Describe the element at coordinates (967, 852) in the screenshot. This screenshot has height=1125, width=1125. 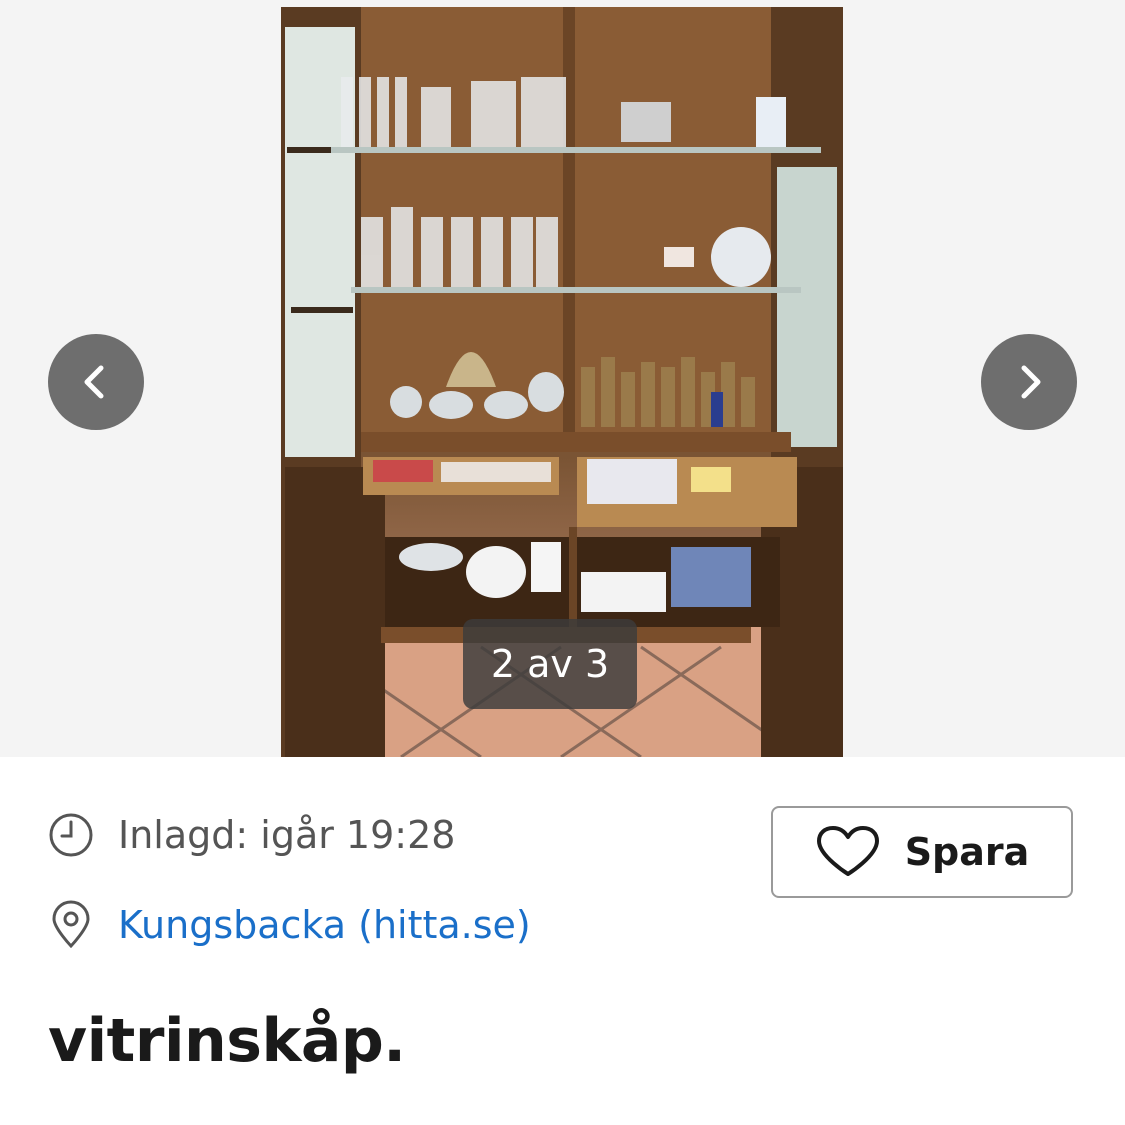
I see `save-label: Spara` at that location.